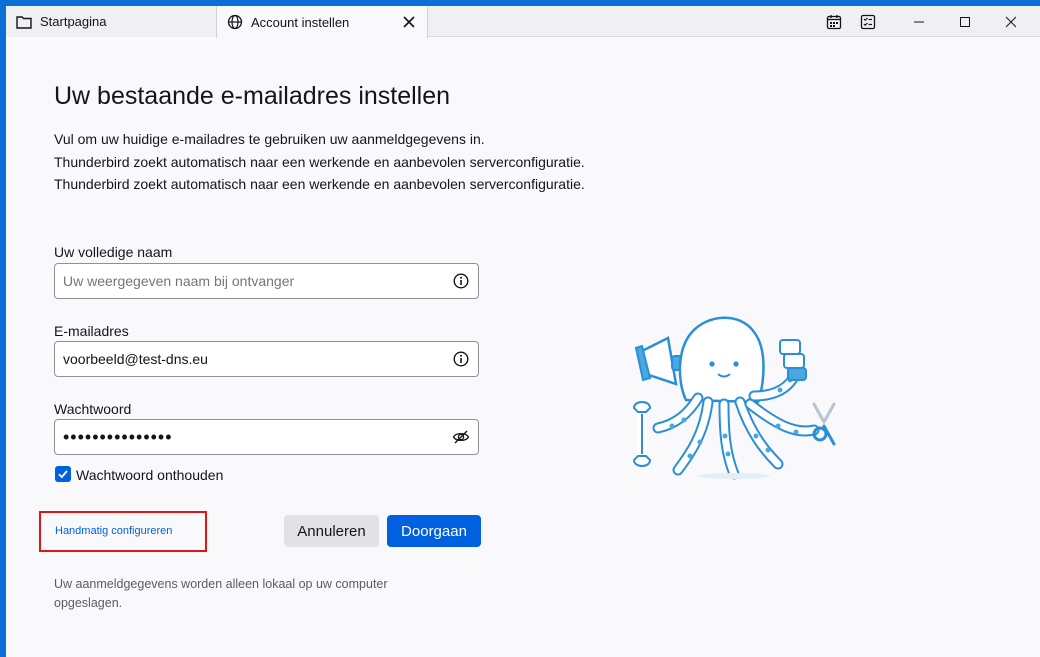  I want to click on tab-label: Startpagina, so click(73, 21).